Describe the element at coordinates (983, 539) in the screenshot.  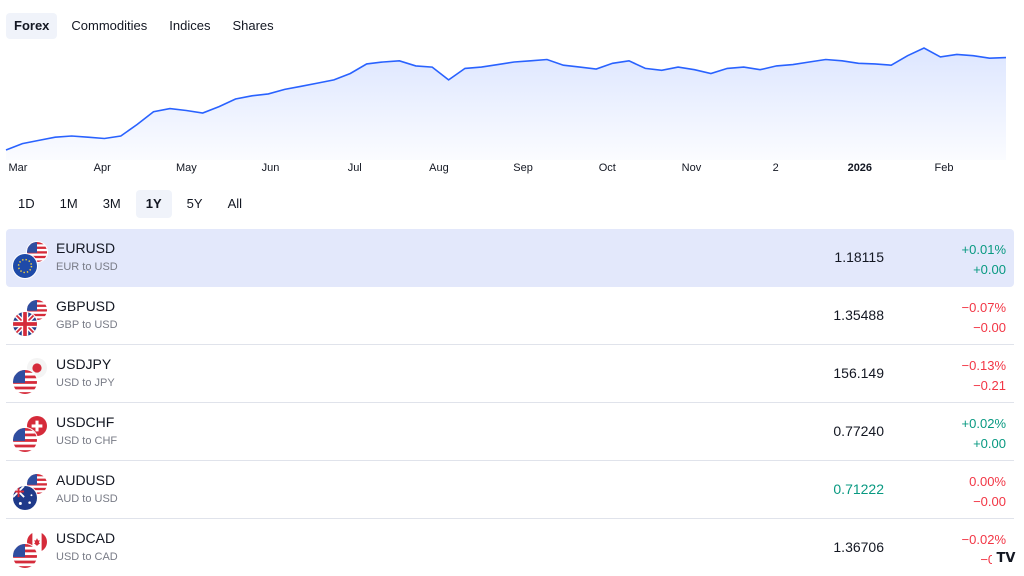
I see `change-percent: −0.02%` at that location.